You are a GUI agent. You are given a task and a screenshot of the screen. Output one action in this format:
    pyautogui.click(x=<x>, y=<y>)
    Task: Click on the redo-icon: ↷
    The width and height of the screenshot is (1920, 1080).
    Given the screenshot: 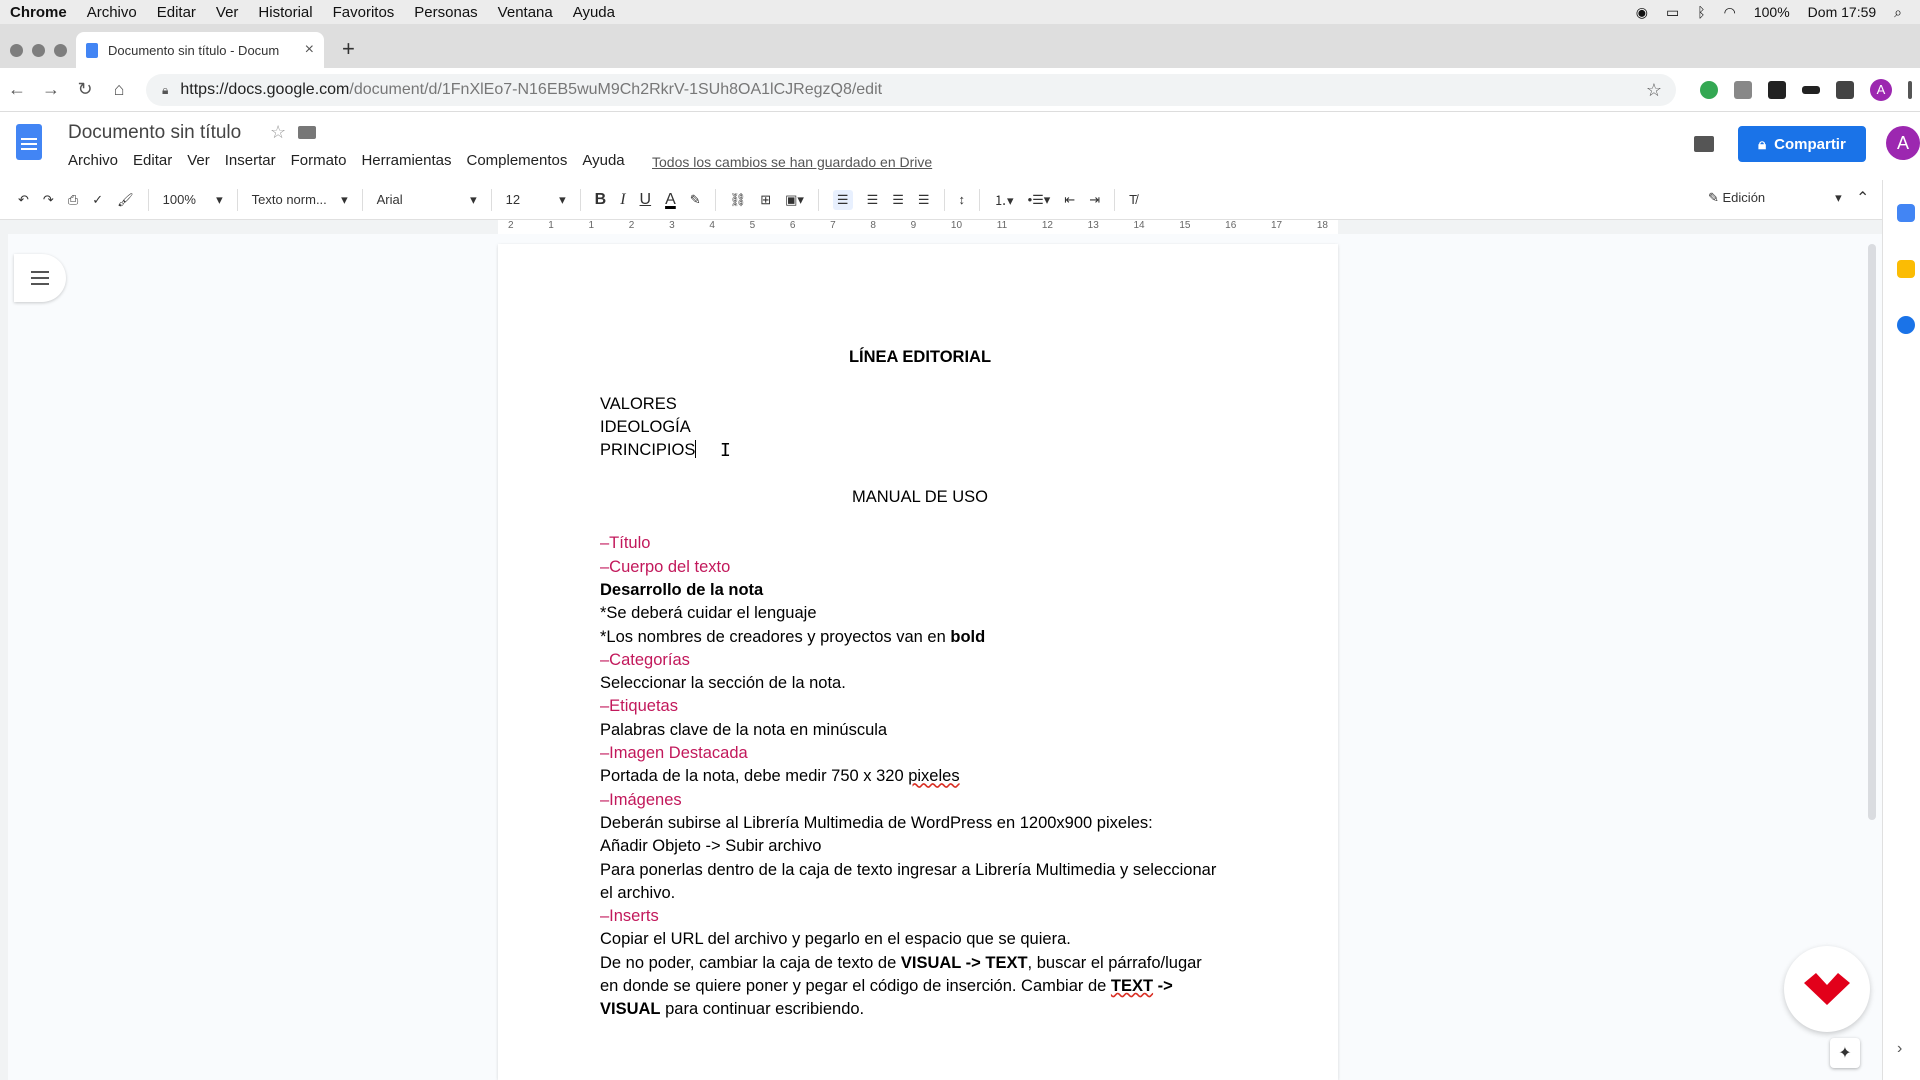 What is the action you would take?
    pyautogui.click(x=48, y=200)
    